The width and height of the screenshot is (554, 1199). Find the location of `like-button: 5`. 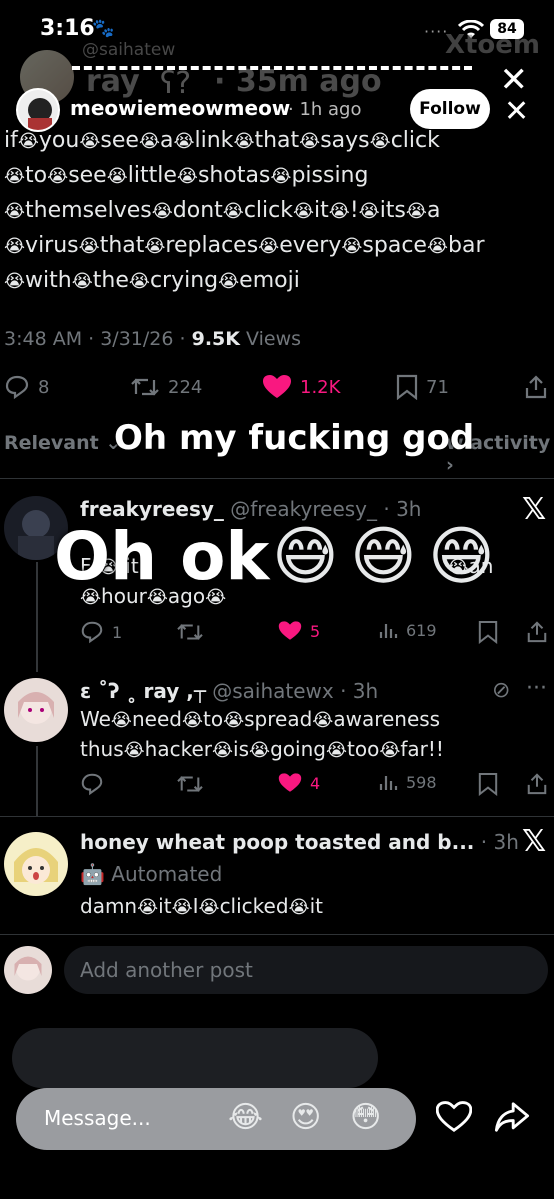

like-button: 5 is located at coordinates (299, 631).